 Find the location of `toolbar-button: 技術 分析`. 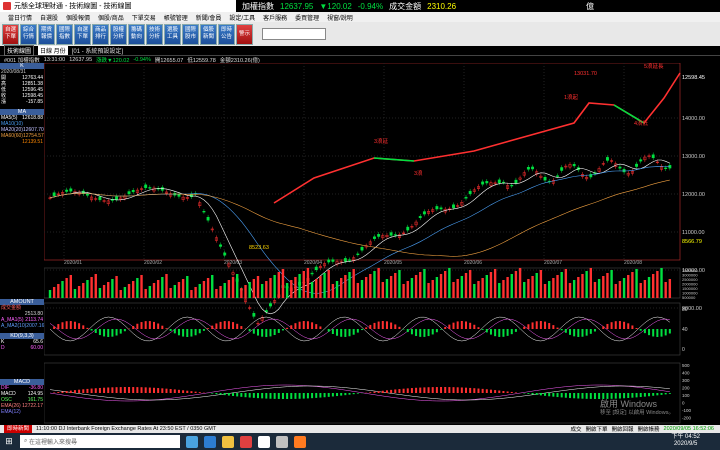

toolbar-button: 技術 分析 is located at coordinates (154, 34).